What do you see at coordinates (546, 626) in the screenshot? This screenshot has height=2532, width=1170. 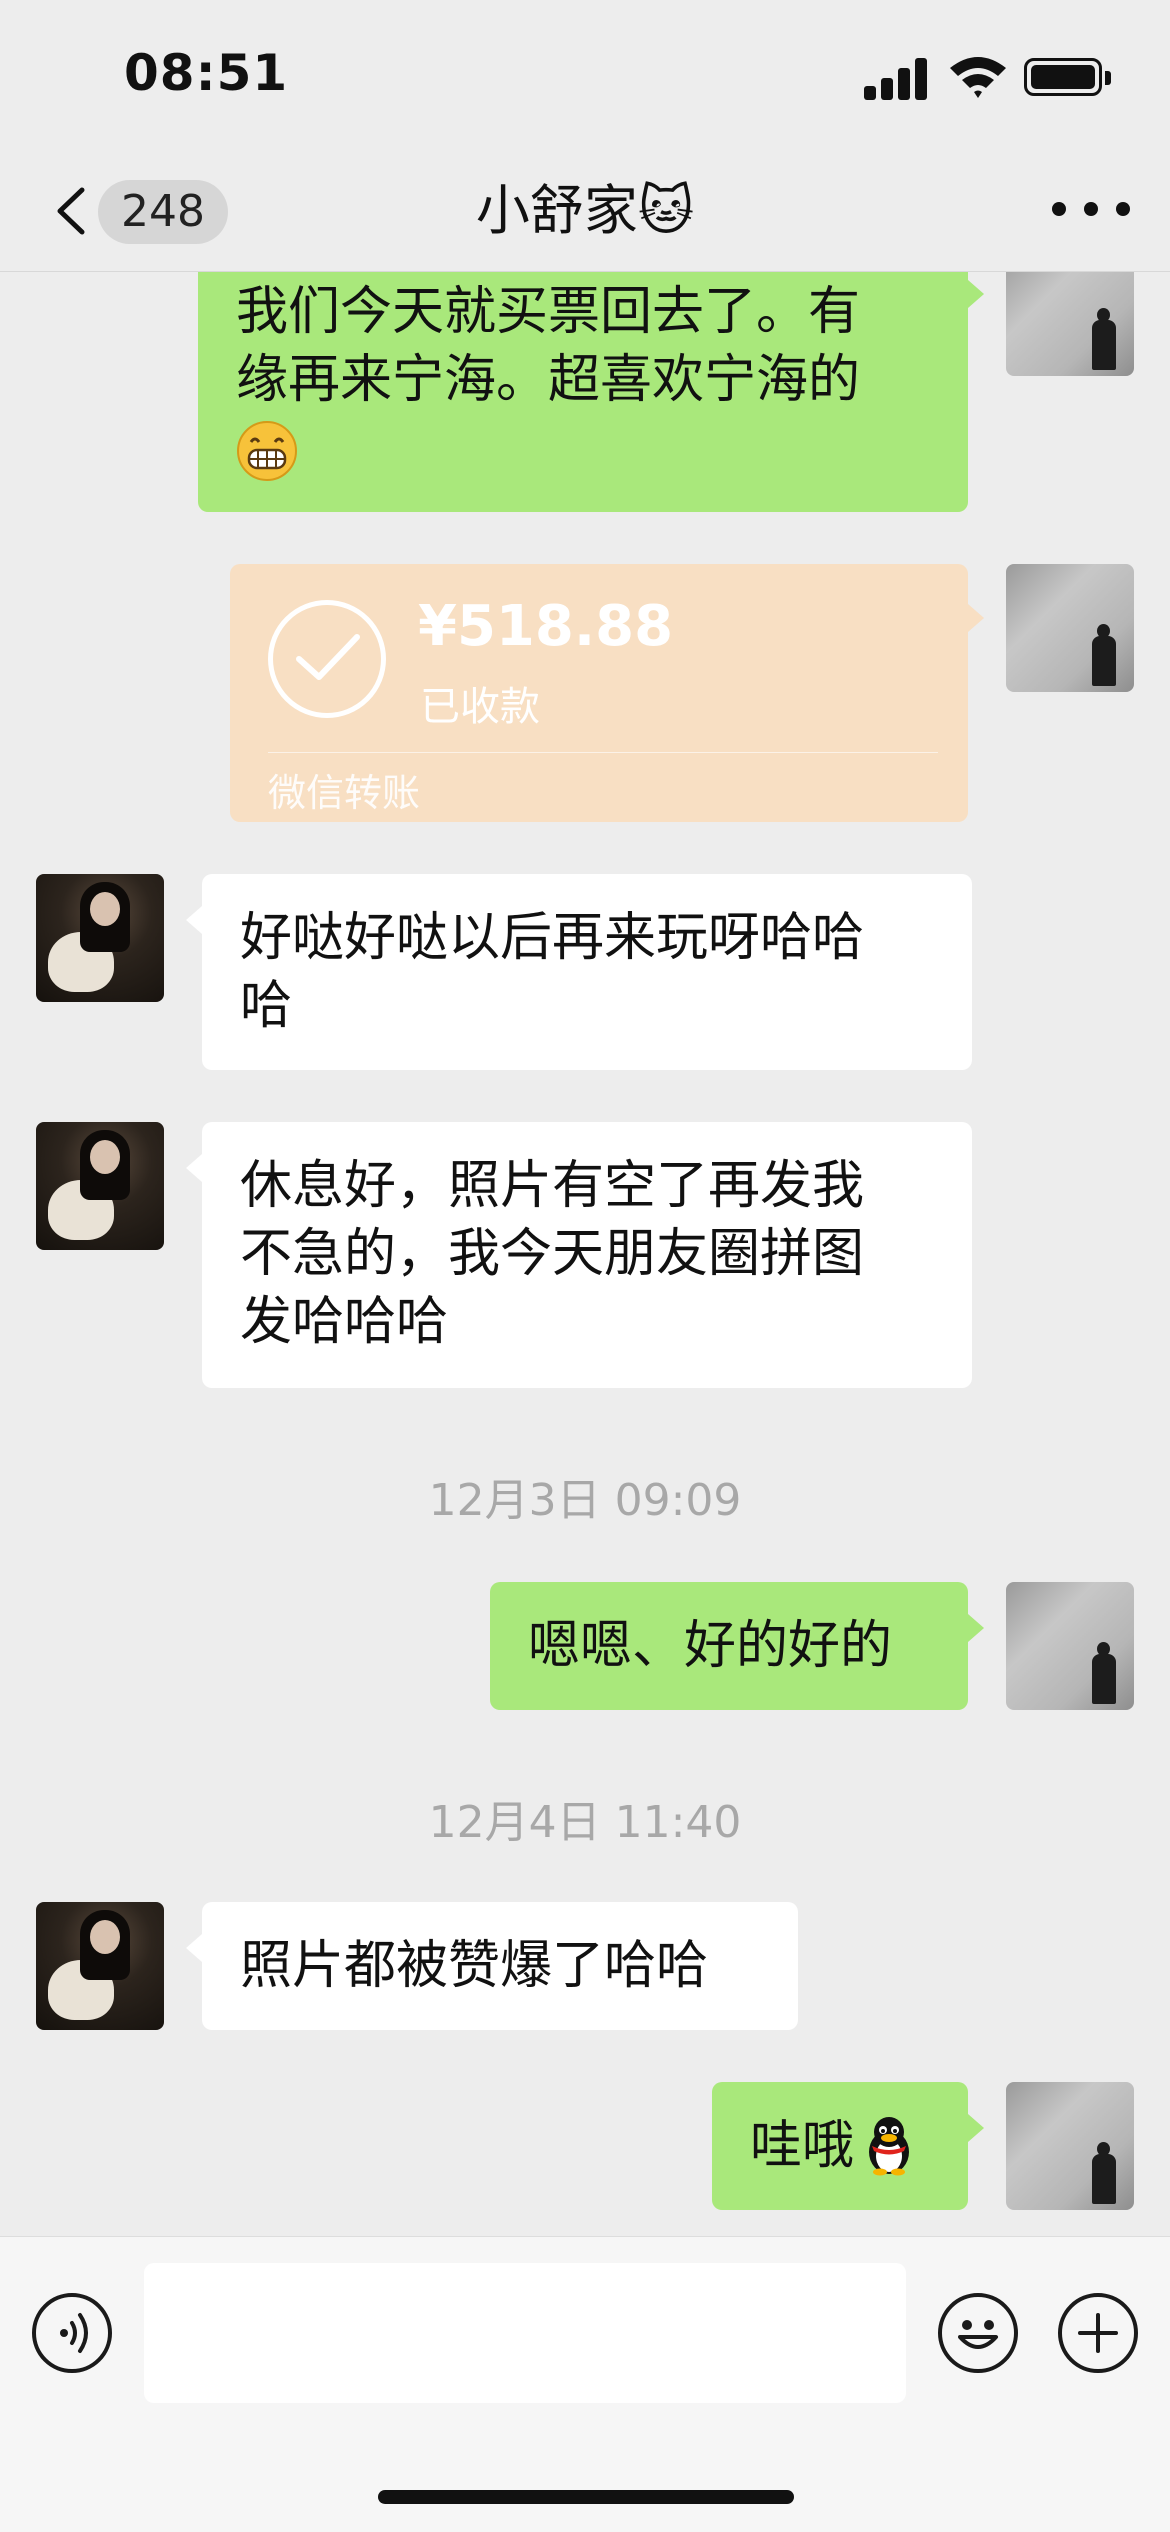 I see `transfer-amount: ¥518.88` at bounding box center [546, 626].